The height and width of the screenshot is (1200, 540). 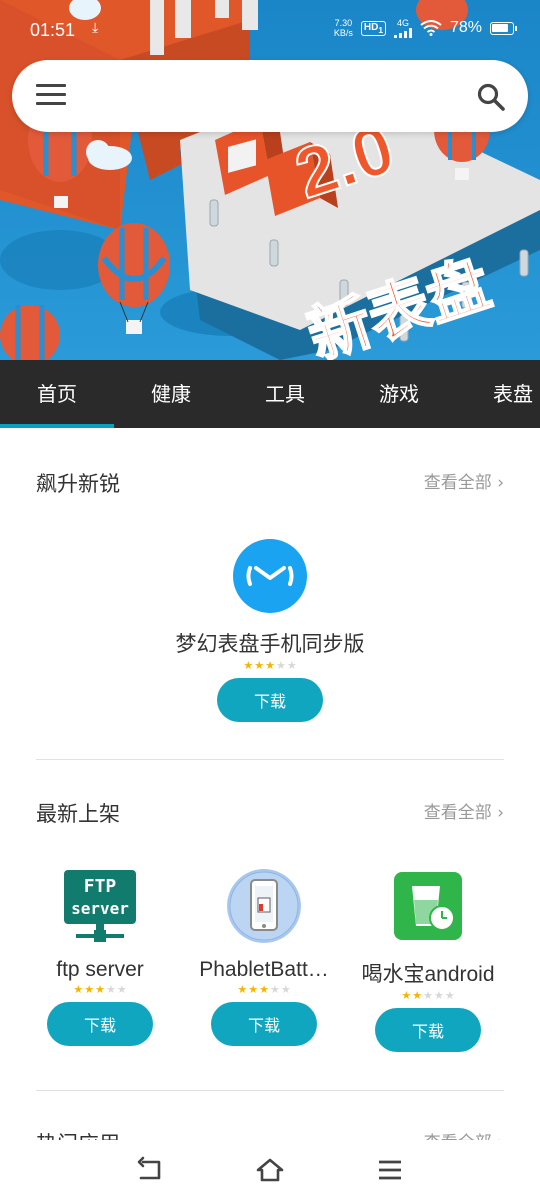 What do you see at coordinates (503, 28) in the screenshot?
I see `battery-icon` at bounding box center [503, 28].